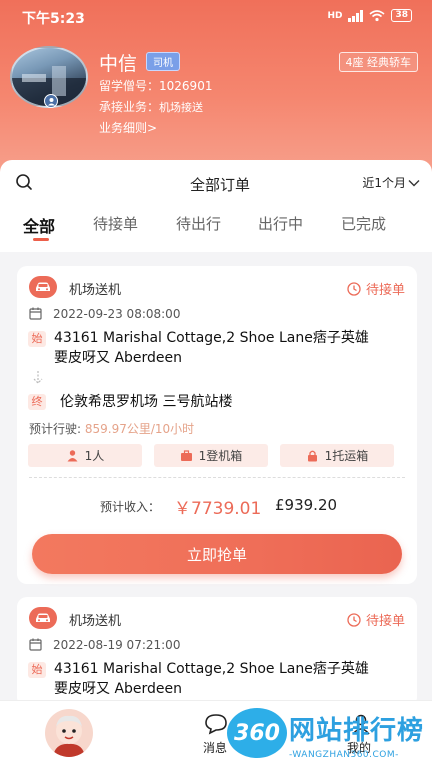  What do you see at coordinates (72, 456) in the screenshot?
I see `person-icon` at bounding box center [72, 456].